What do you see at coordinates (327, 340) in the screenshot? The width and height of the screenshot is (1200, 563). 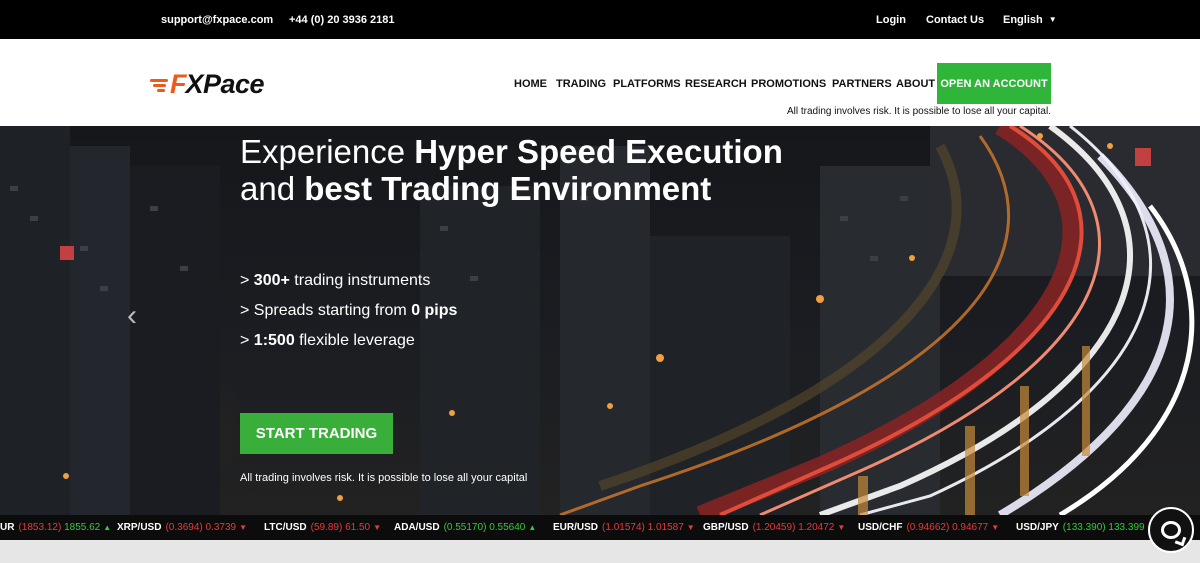 I see `bullet-leverage: > 1:500 flexible leverage` at bounding box center [327, 340].